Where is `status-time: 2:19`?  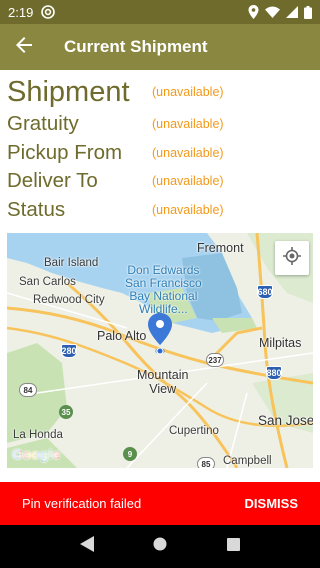
status-time: 2:19 is located at coordinates (21, 12).